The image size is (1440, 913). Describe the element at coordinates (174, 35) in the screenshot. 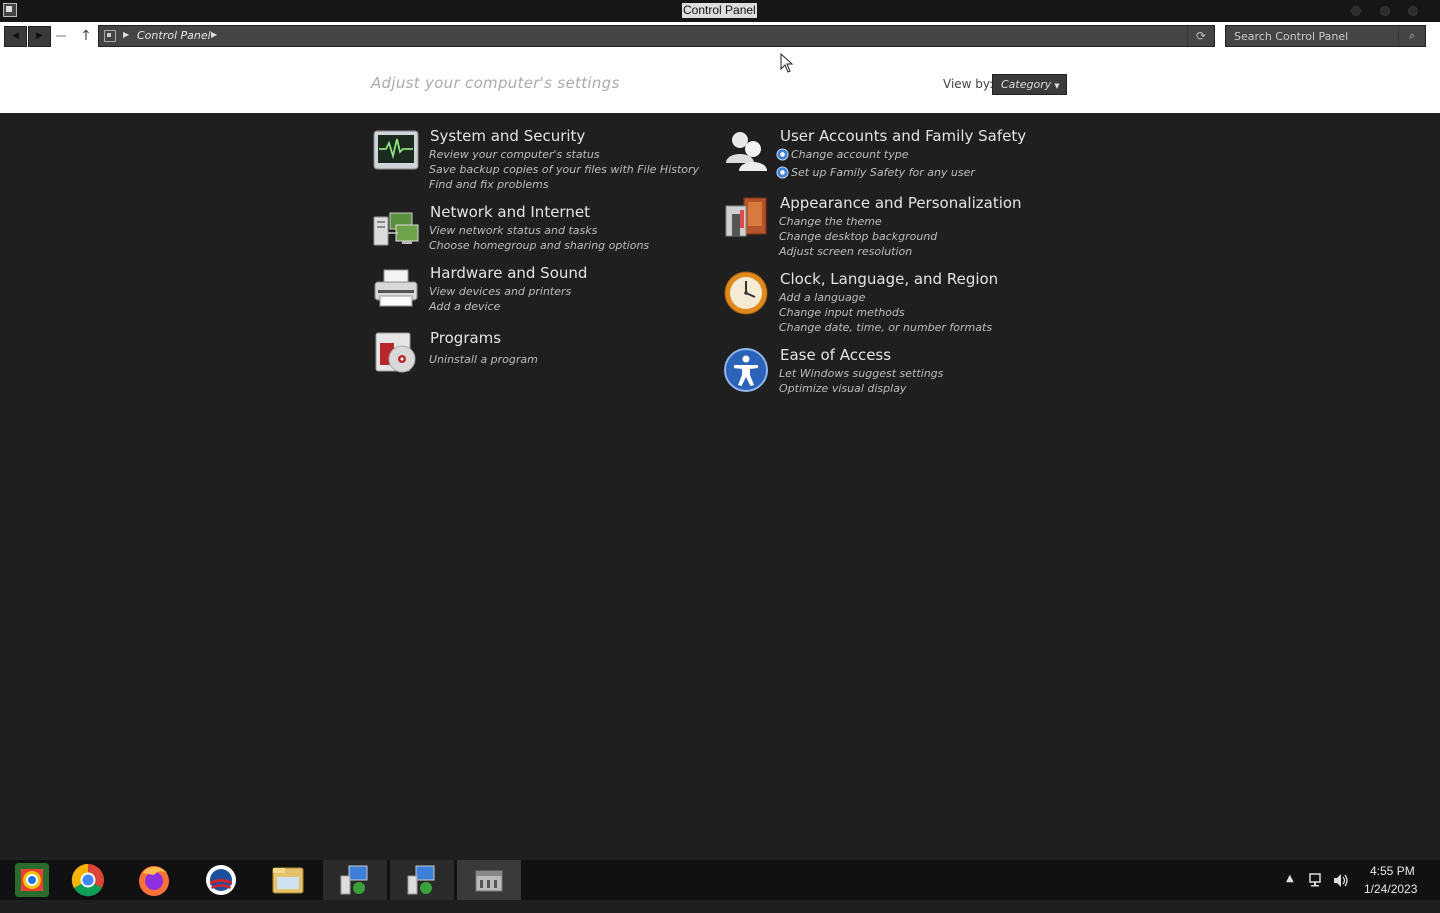

I see `breadcrumb-control-panel: Control Panel` at that location.